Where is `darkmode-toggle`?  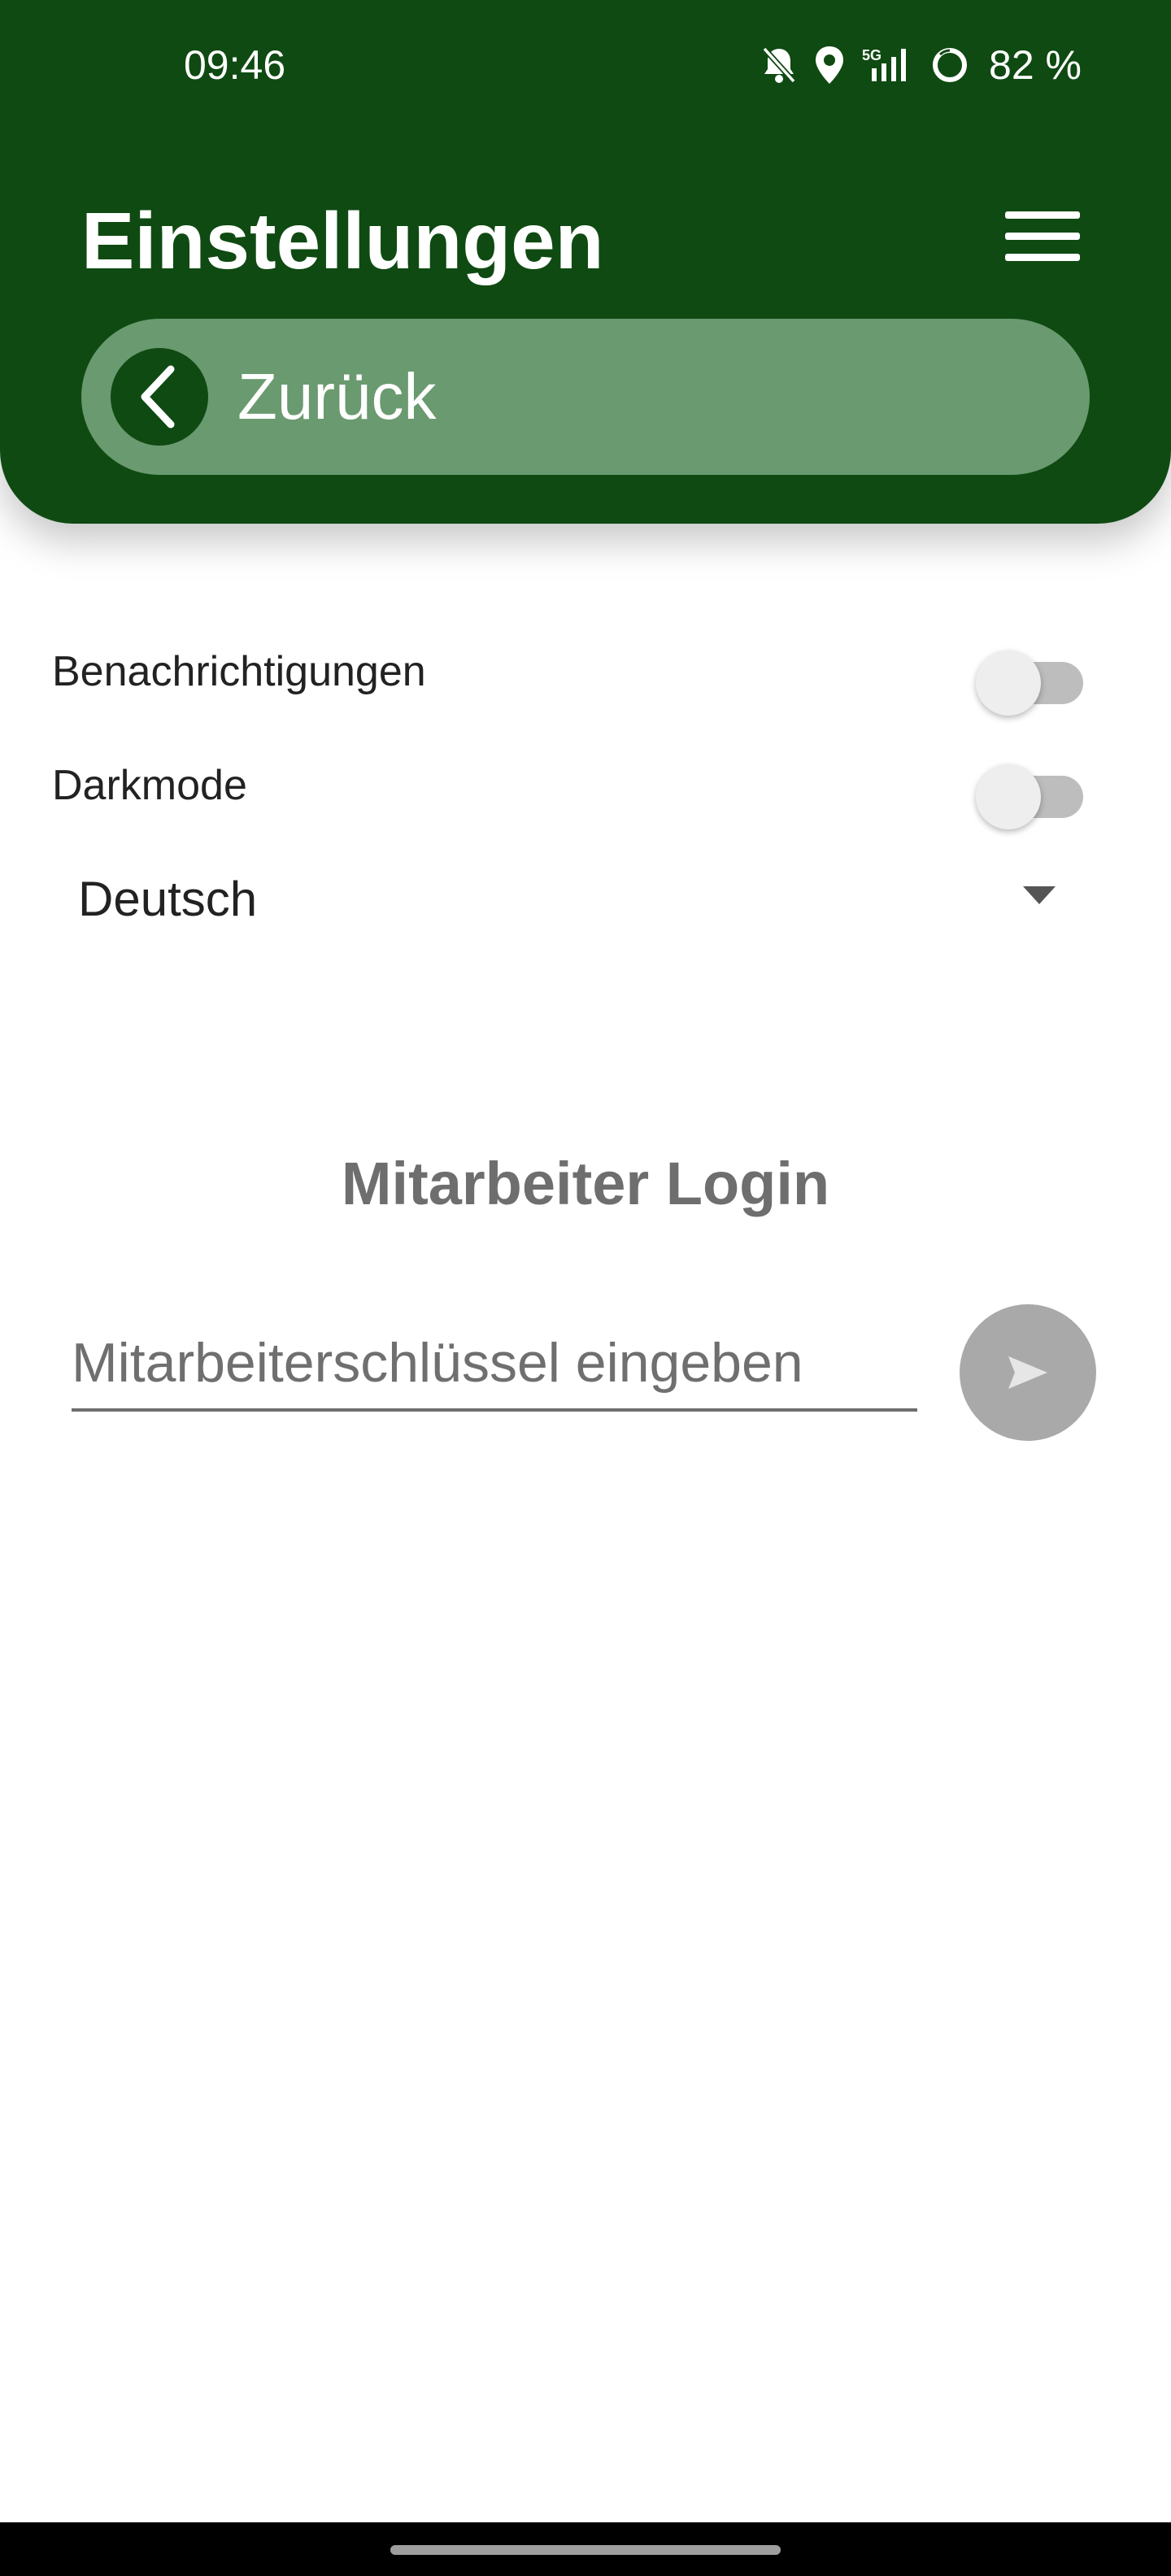
darkmode-toggle is located at coordinates (1033, 793).